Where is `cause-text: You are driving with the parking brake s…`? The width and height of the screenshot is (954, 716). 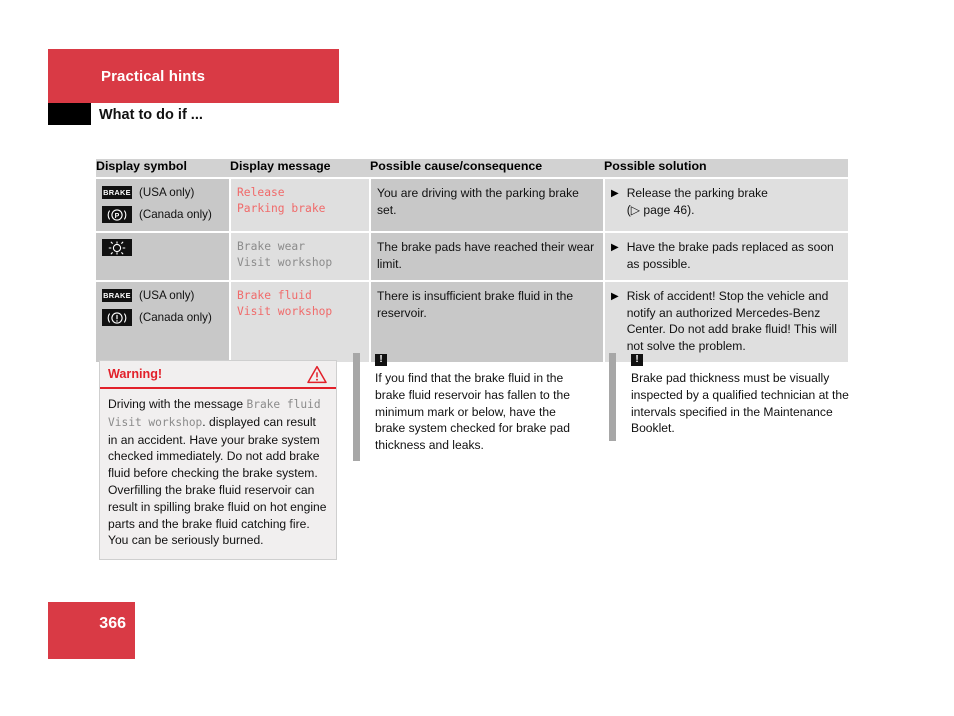
cause-text: You are driving with the parking brake s… is located at coordinates (478, 201).